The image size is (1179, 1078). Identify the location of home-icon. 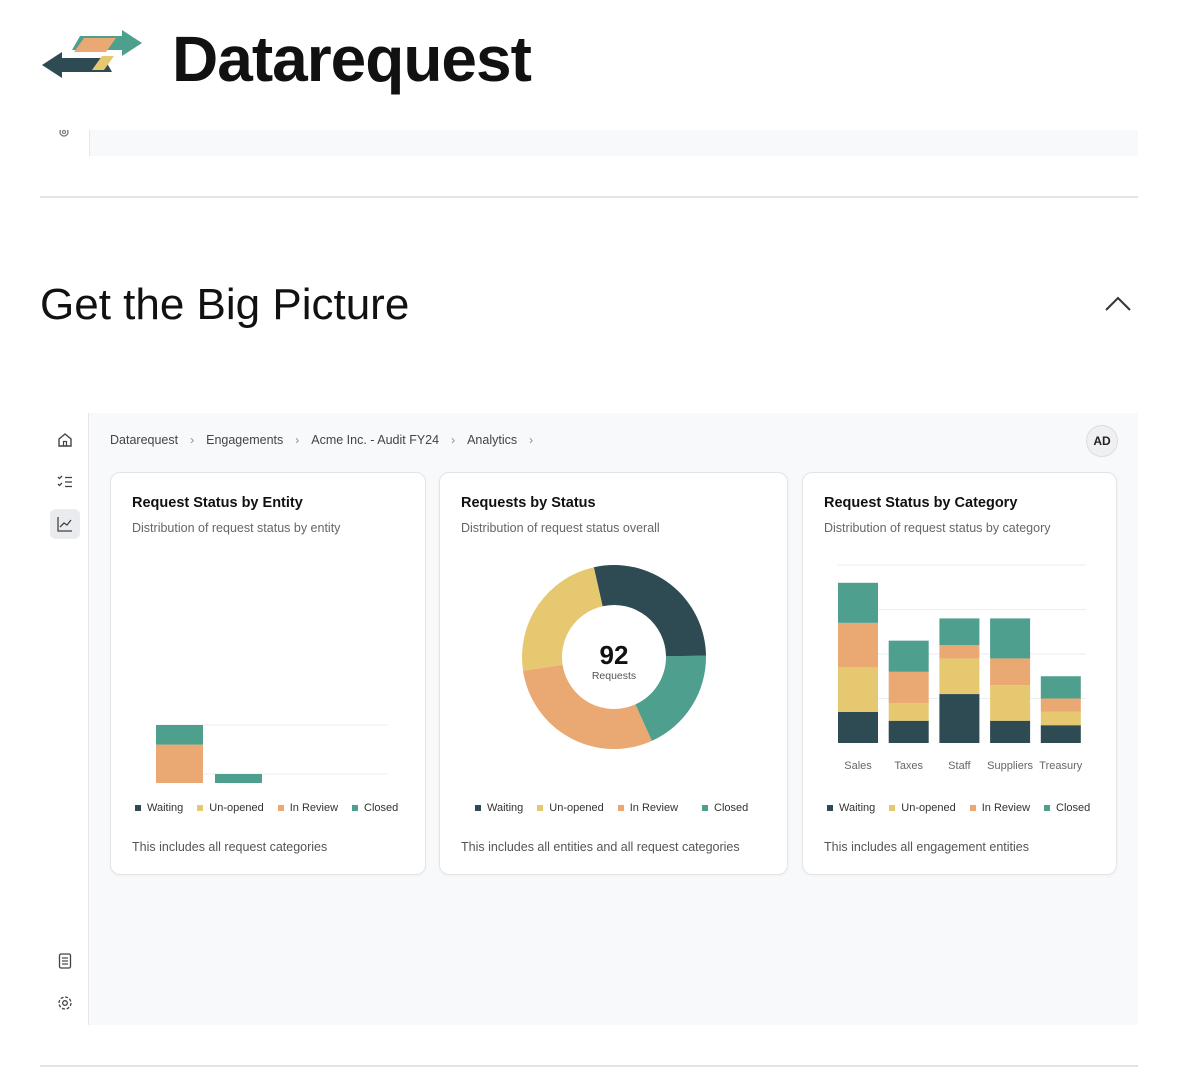
(65, 440).